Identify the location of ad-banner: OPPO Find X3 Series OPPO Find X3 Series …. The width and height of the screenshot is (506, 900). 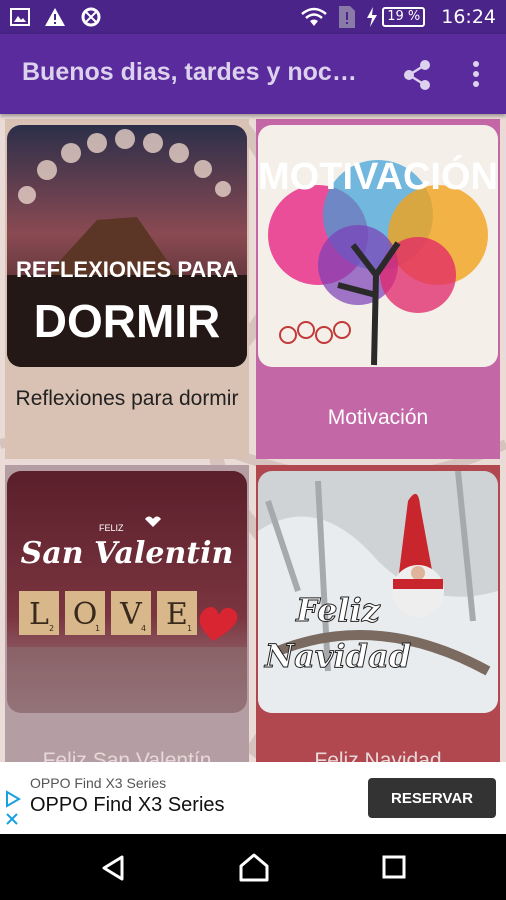
(253, 798).